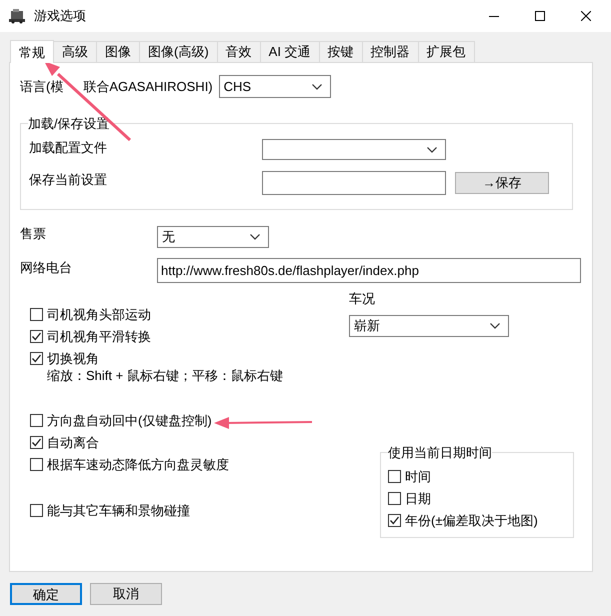 Image resolution: width=611 pixels, height=616 pixels. What do you see at coordinates (540, 16) in the screenshot?
I see `maximize-icon` at bounding box center [540, 16].